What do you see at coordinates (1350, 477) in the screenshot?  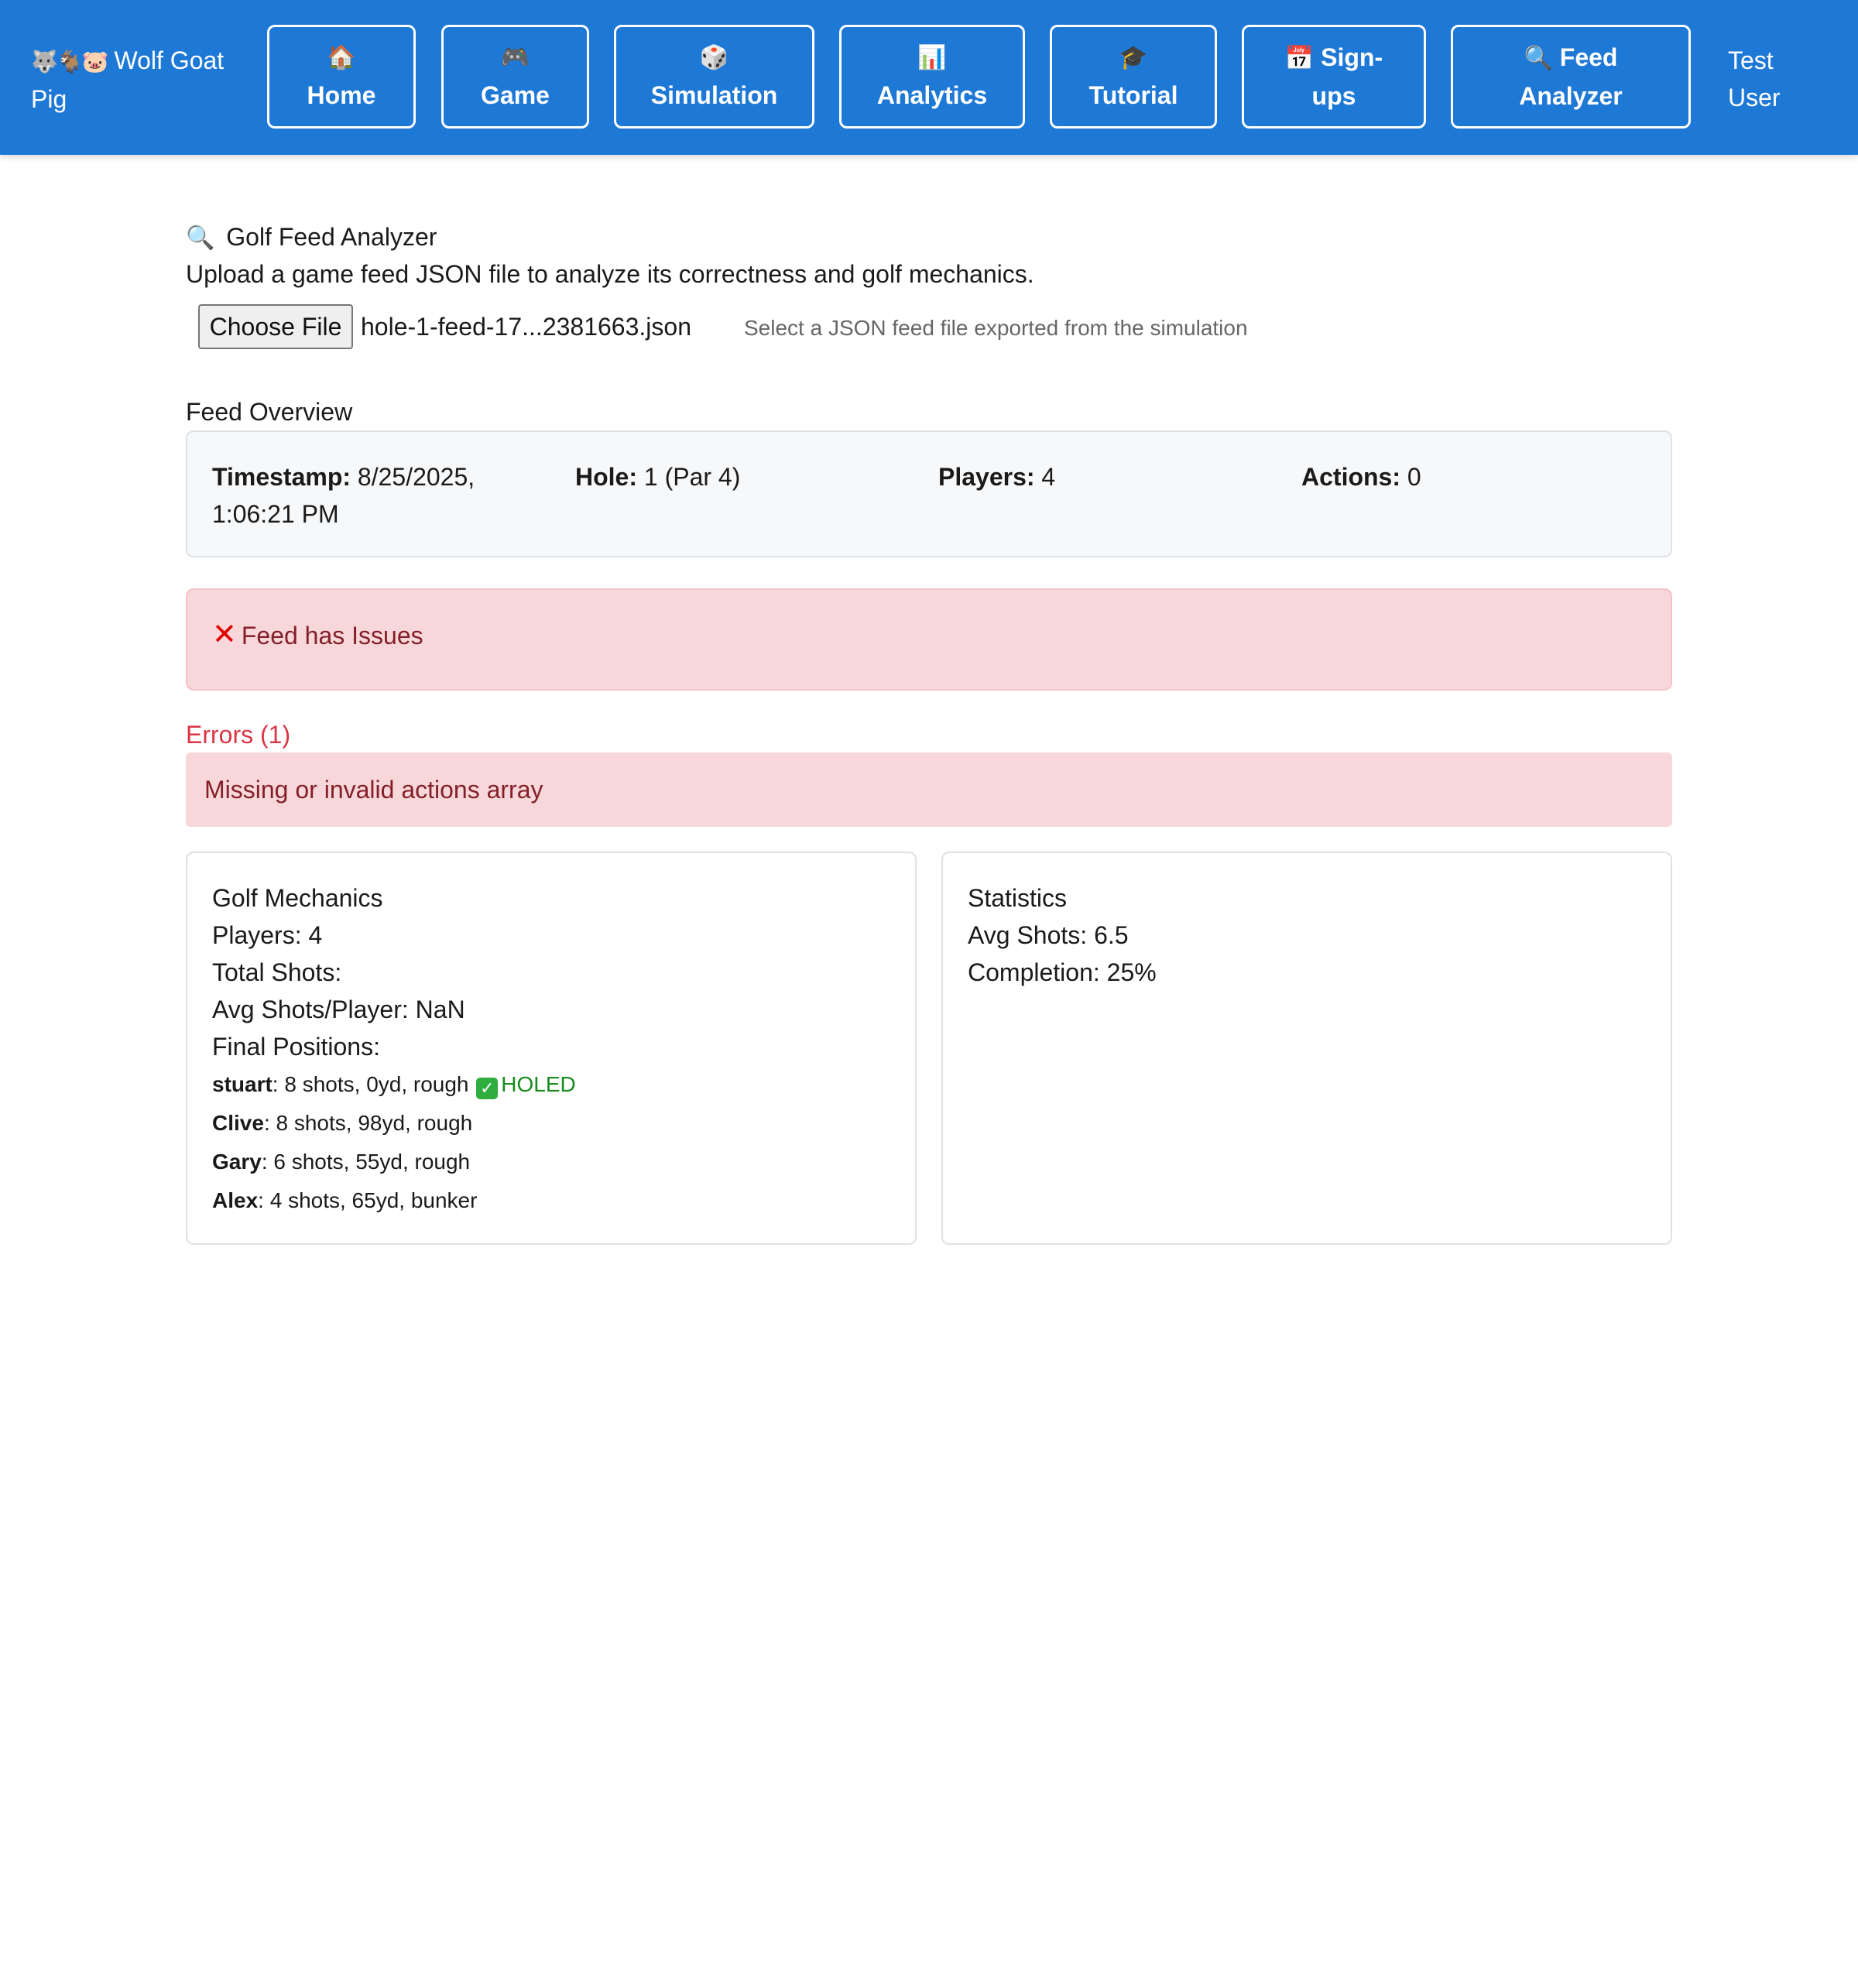 I see `actions-label: Actions:` at bounding box center [1350, 477].